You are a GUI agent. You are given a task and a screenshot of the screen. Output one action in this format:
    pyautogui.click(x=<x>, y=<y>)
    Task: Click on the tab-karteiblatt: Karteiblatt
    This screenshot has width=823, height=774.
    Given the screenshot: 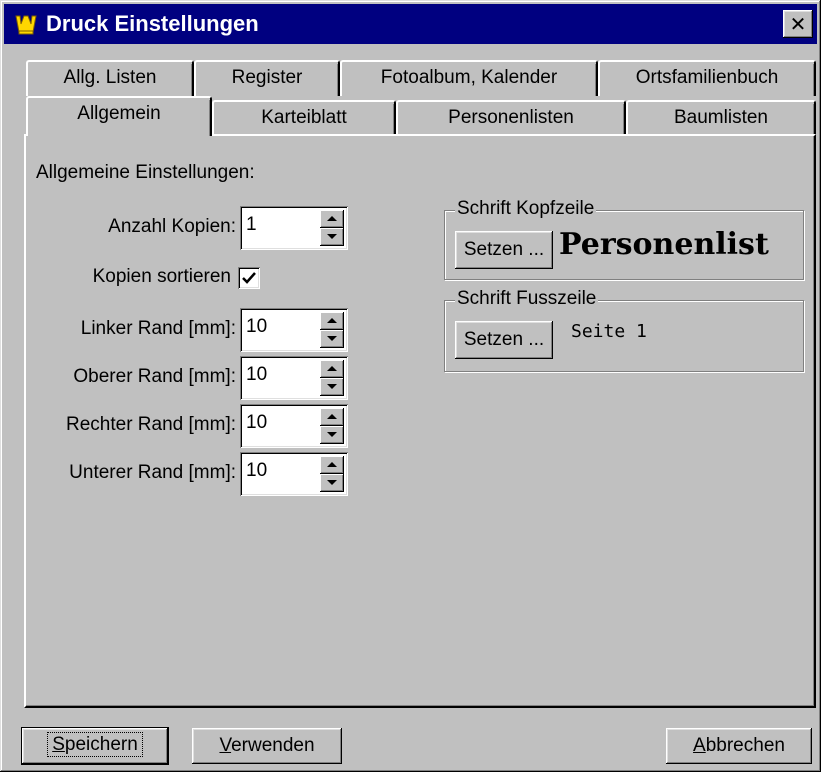 What is the action you would take?
    pyautogui.click(x=304, y=118)
    